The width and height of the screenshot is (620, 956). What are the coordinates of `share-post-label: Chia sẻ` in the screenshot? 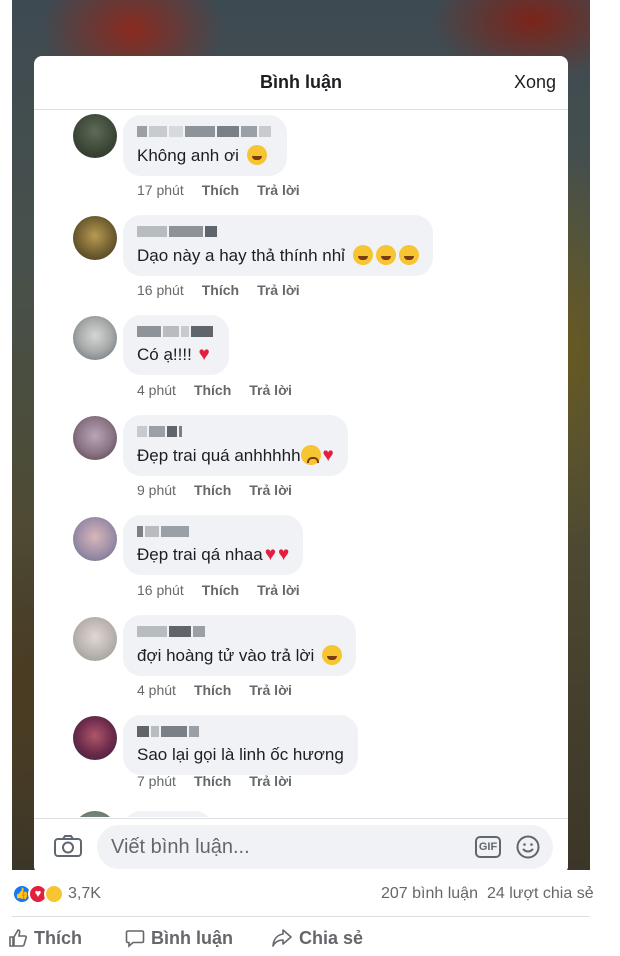 It's located at (331, 938).